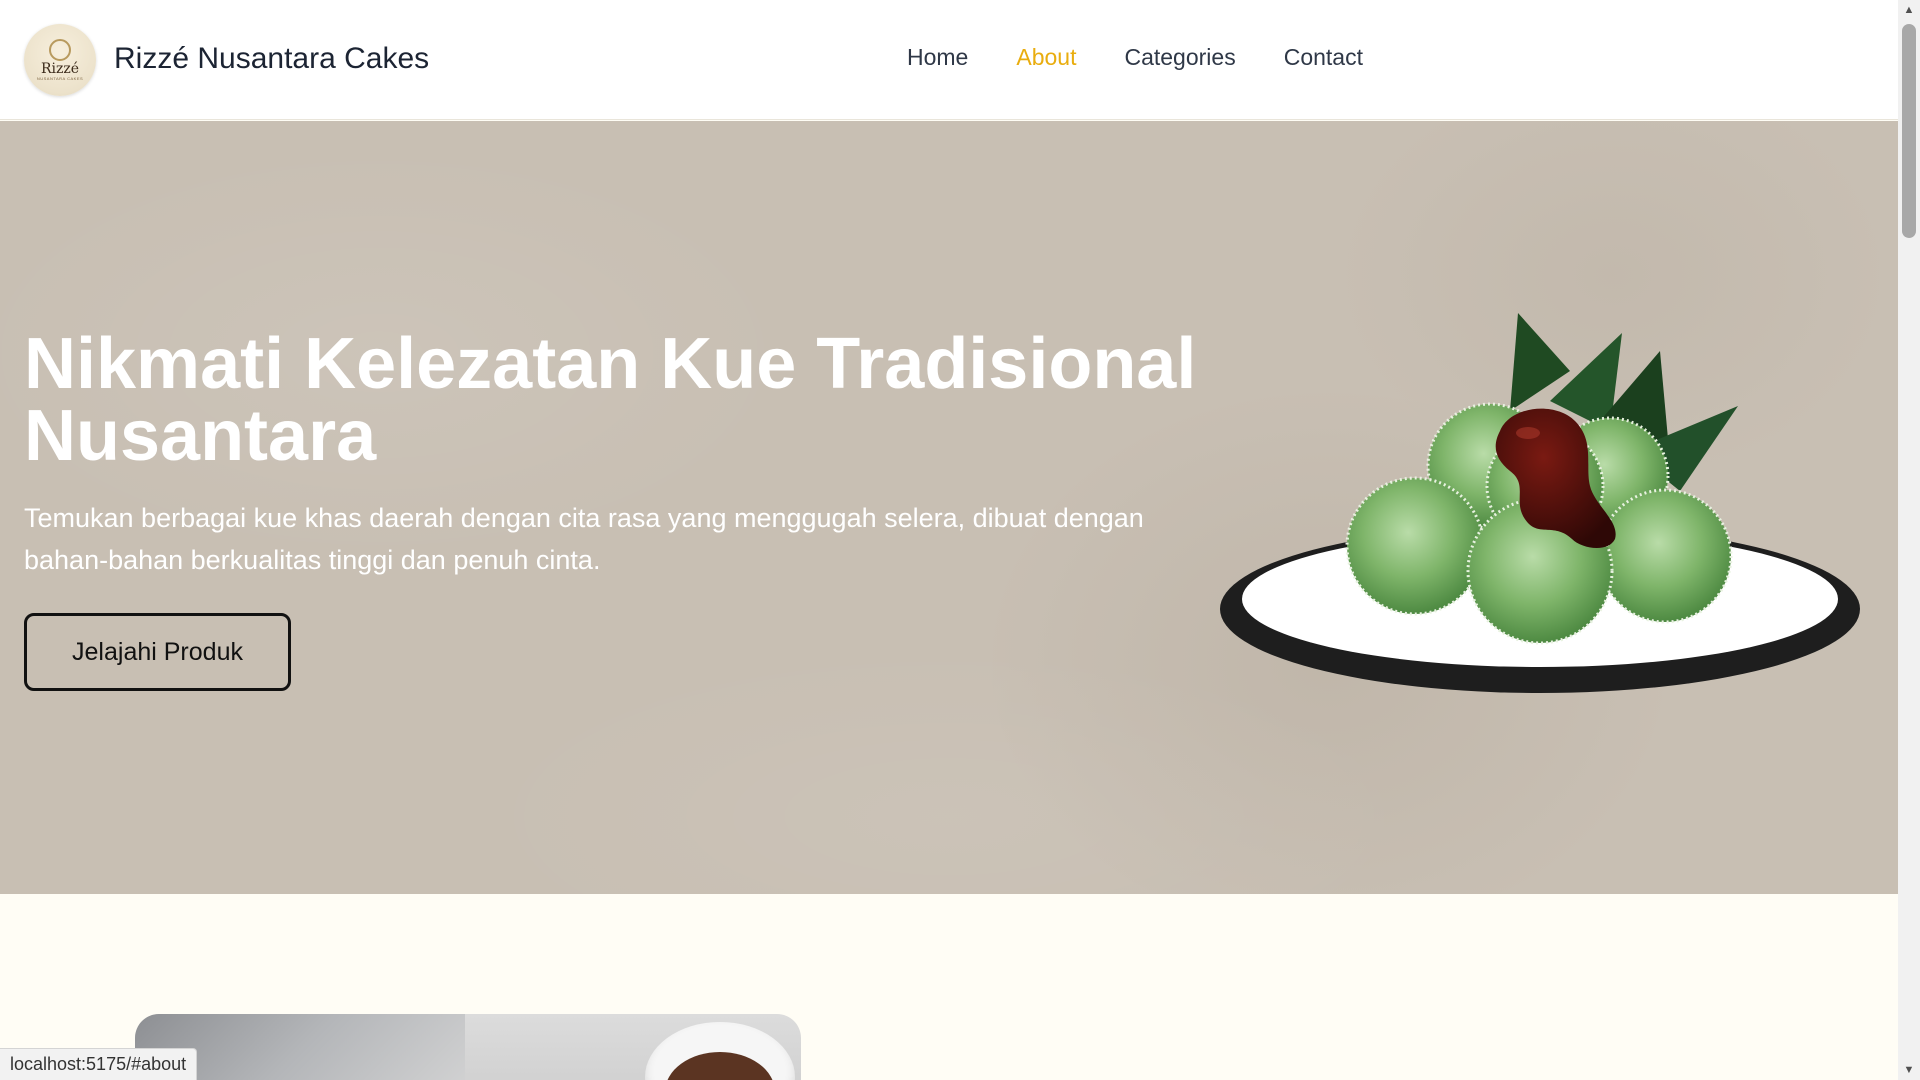 The width and height of the screenshot is (1920, 1080). What do you see at coordinates (60, 68) in the screenshot?
I see `logo-text: Rizzé` at bounding box center [60, 68].